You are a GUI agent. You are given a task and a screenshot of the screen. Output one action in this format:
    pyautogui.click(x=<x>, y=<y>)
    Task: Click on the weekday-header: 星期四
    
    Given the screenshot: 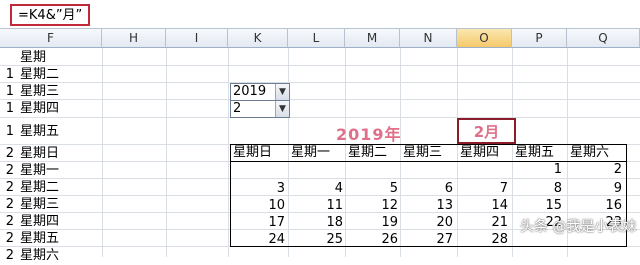 What is the action you would take?
    pyautogui.click(x=480, y=152)
    